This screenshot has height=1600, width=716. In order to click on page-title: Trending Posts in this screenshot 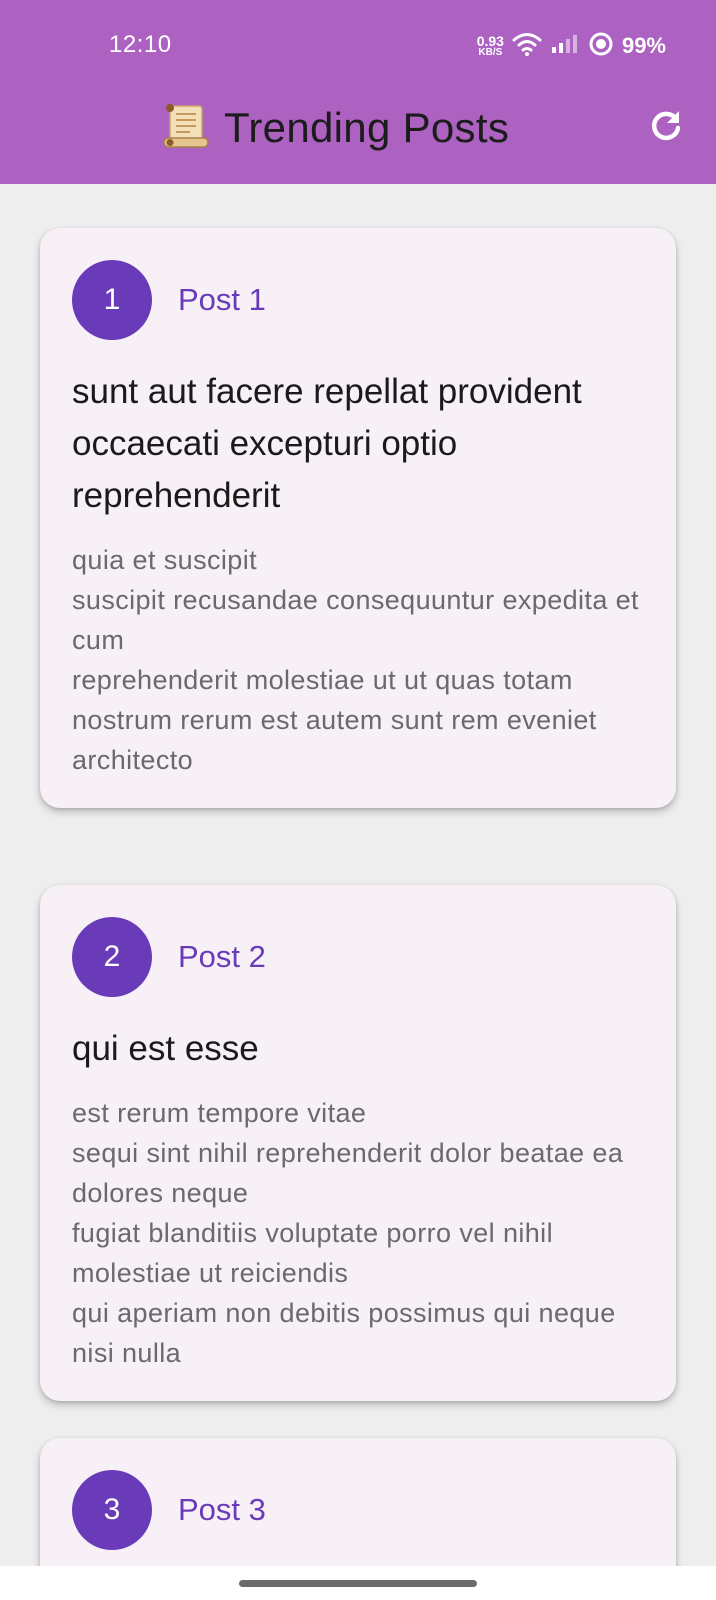, I will do `click(367, 127)`.